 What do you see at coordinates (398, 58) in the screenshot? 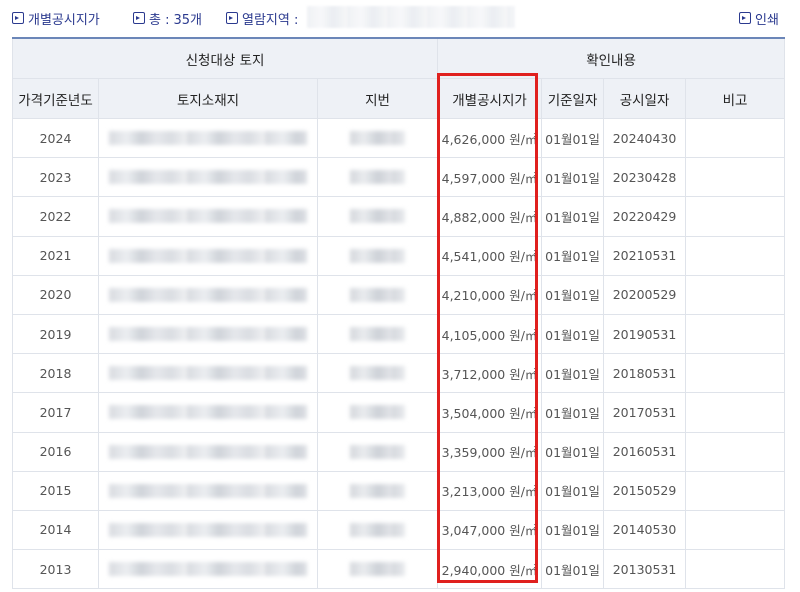
I see `group-header-row: 신청대상 토지 확인내용` at bounding box center [398, 58].